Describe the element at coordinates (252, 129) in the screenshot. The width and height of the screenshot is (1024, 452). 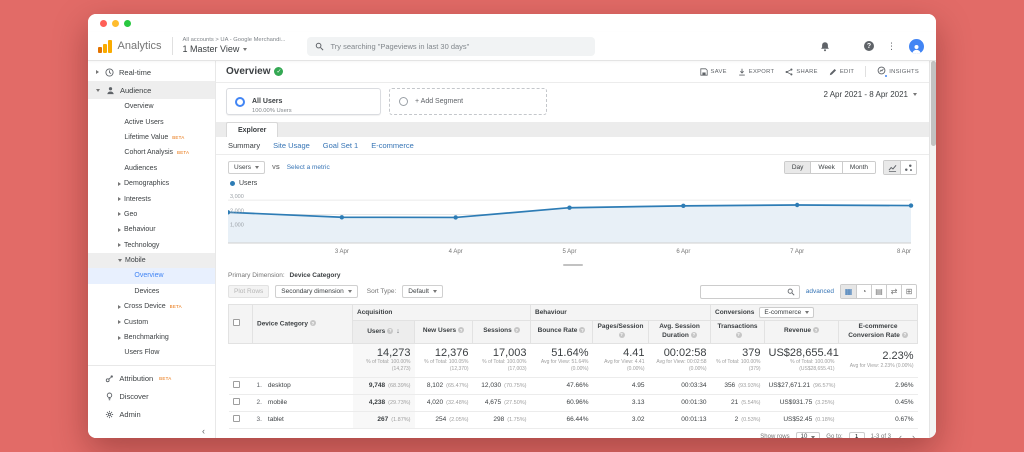
I see `tab-explorer: Explorer` at that location.